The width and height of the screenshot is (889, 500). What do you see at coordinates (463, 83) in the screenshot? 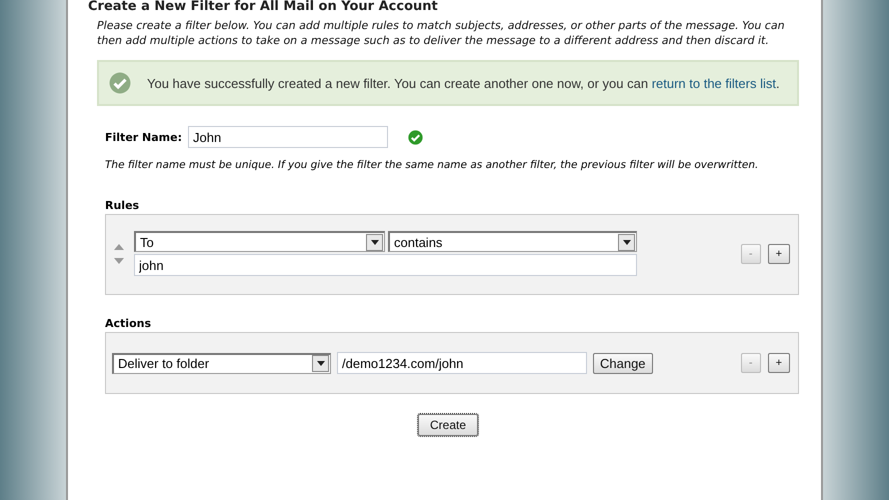
I see `notice-text: You have successfully created a new filter. You can create another one now, or you can return to the filters list.` at bounding box center [463, 83].